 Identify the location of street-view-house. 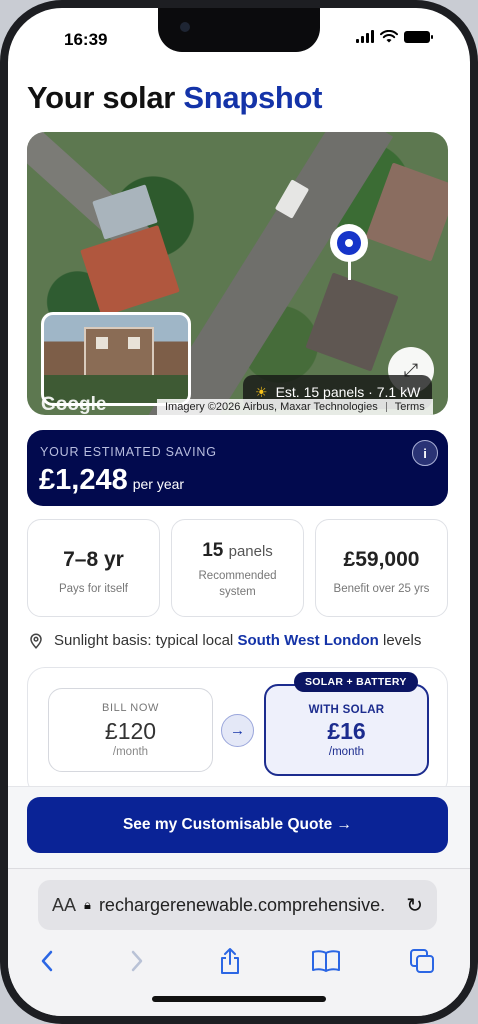
(119, 352).